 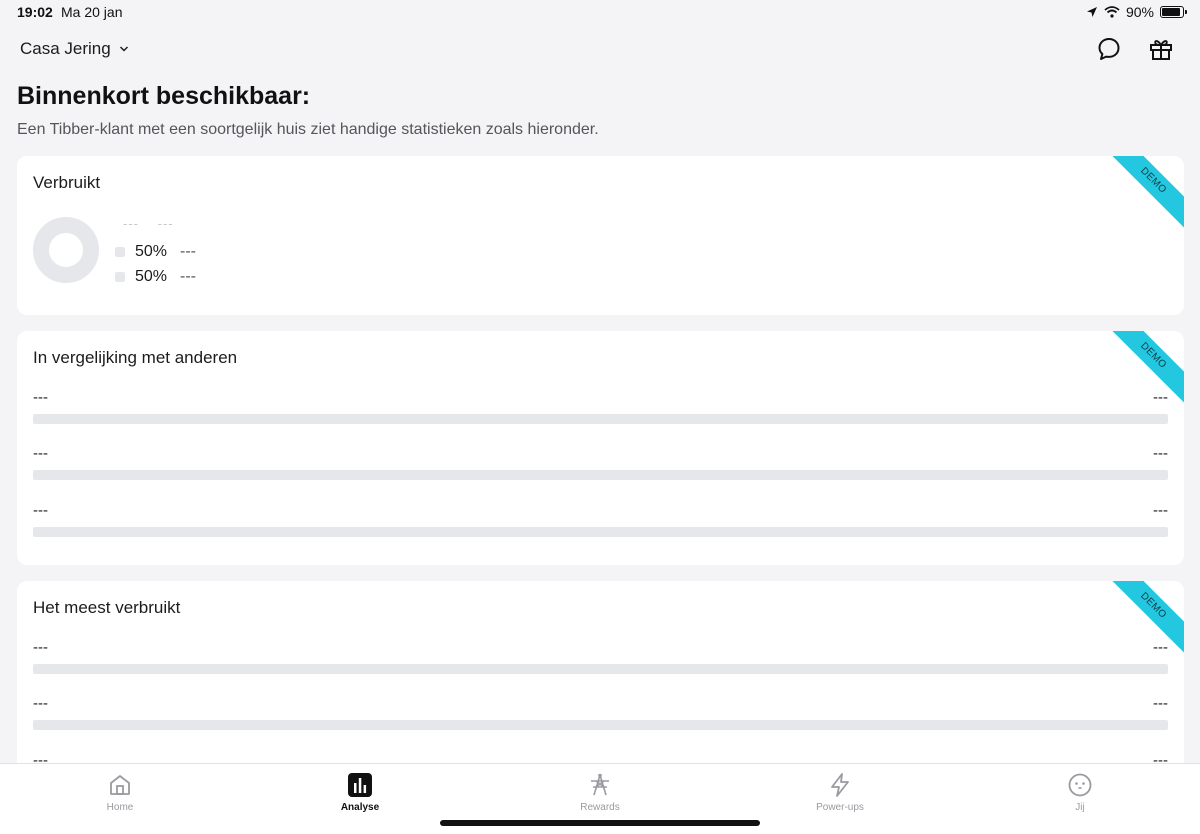 What do you see at coordinates (35, 12) in the screenshot?
I see `status-time: 19:02` at bounding box center [35, 12].